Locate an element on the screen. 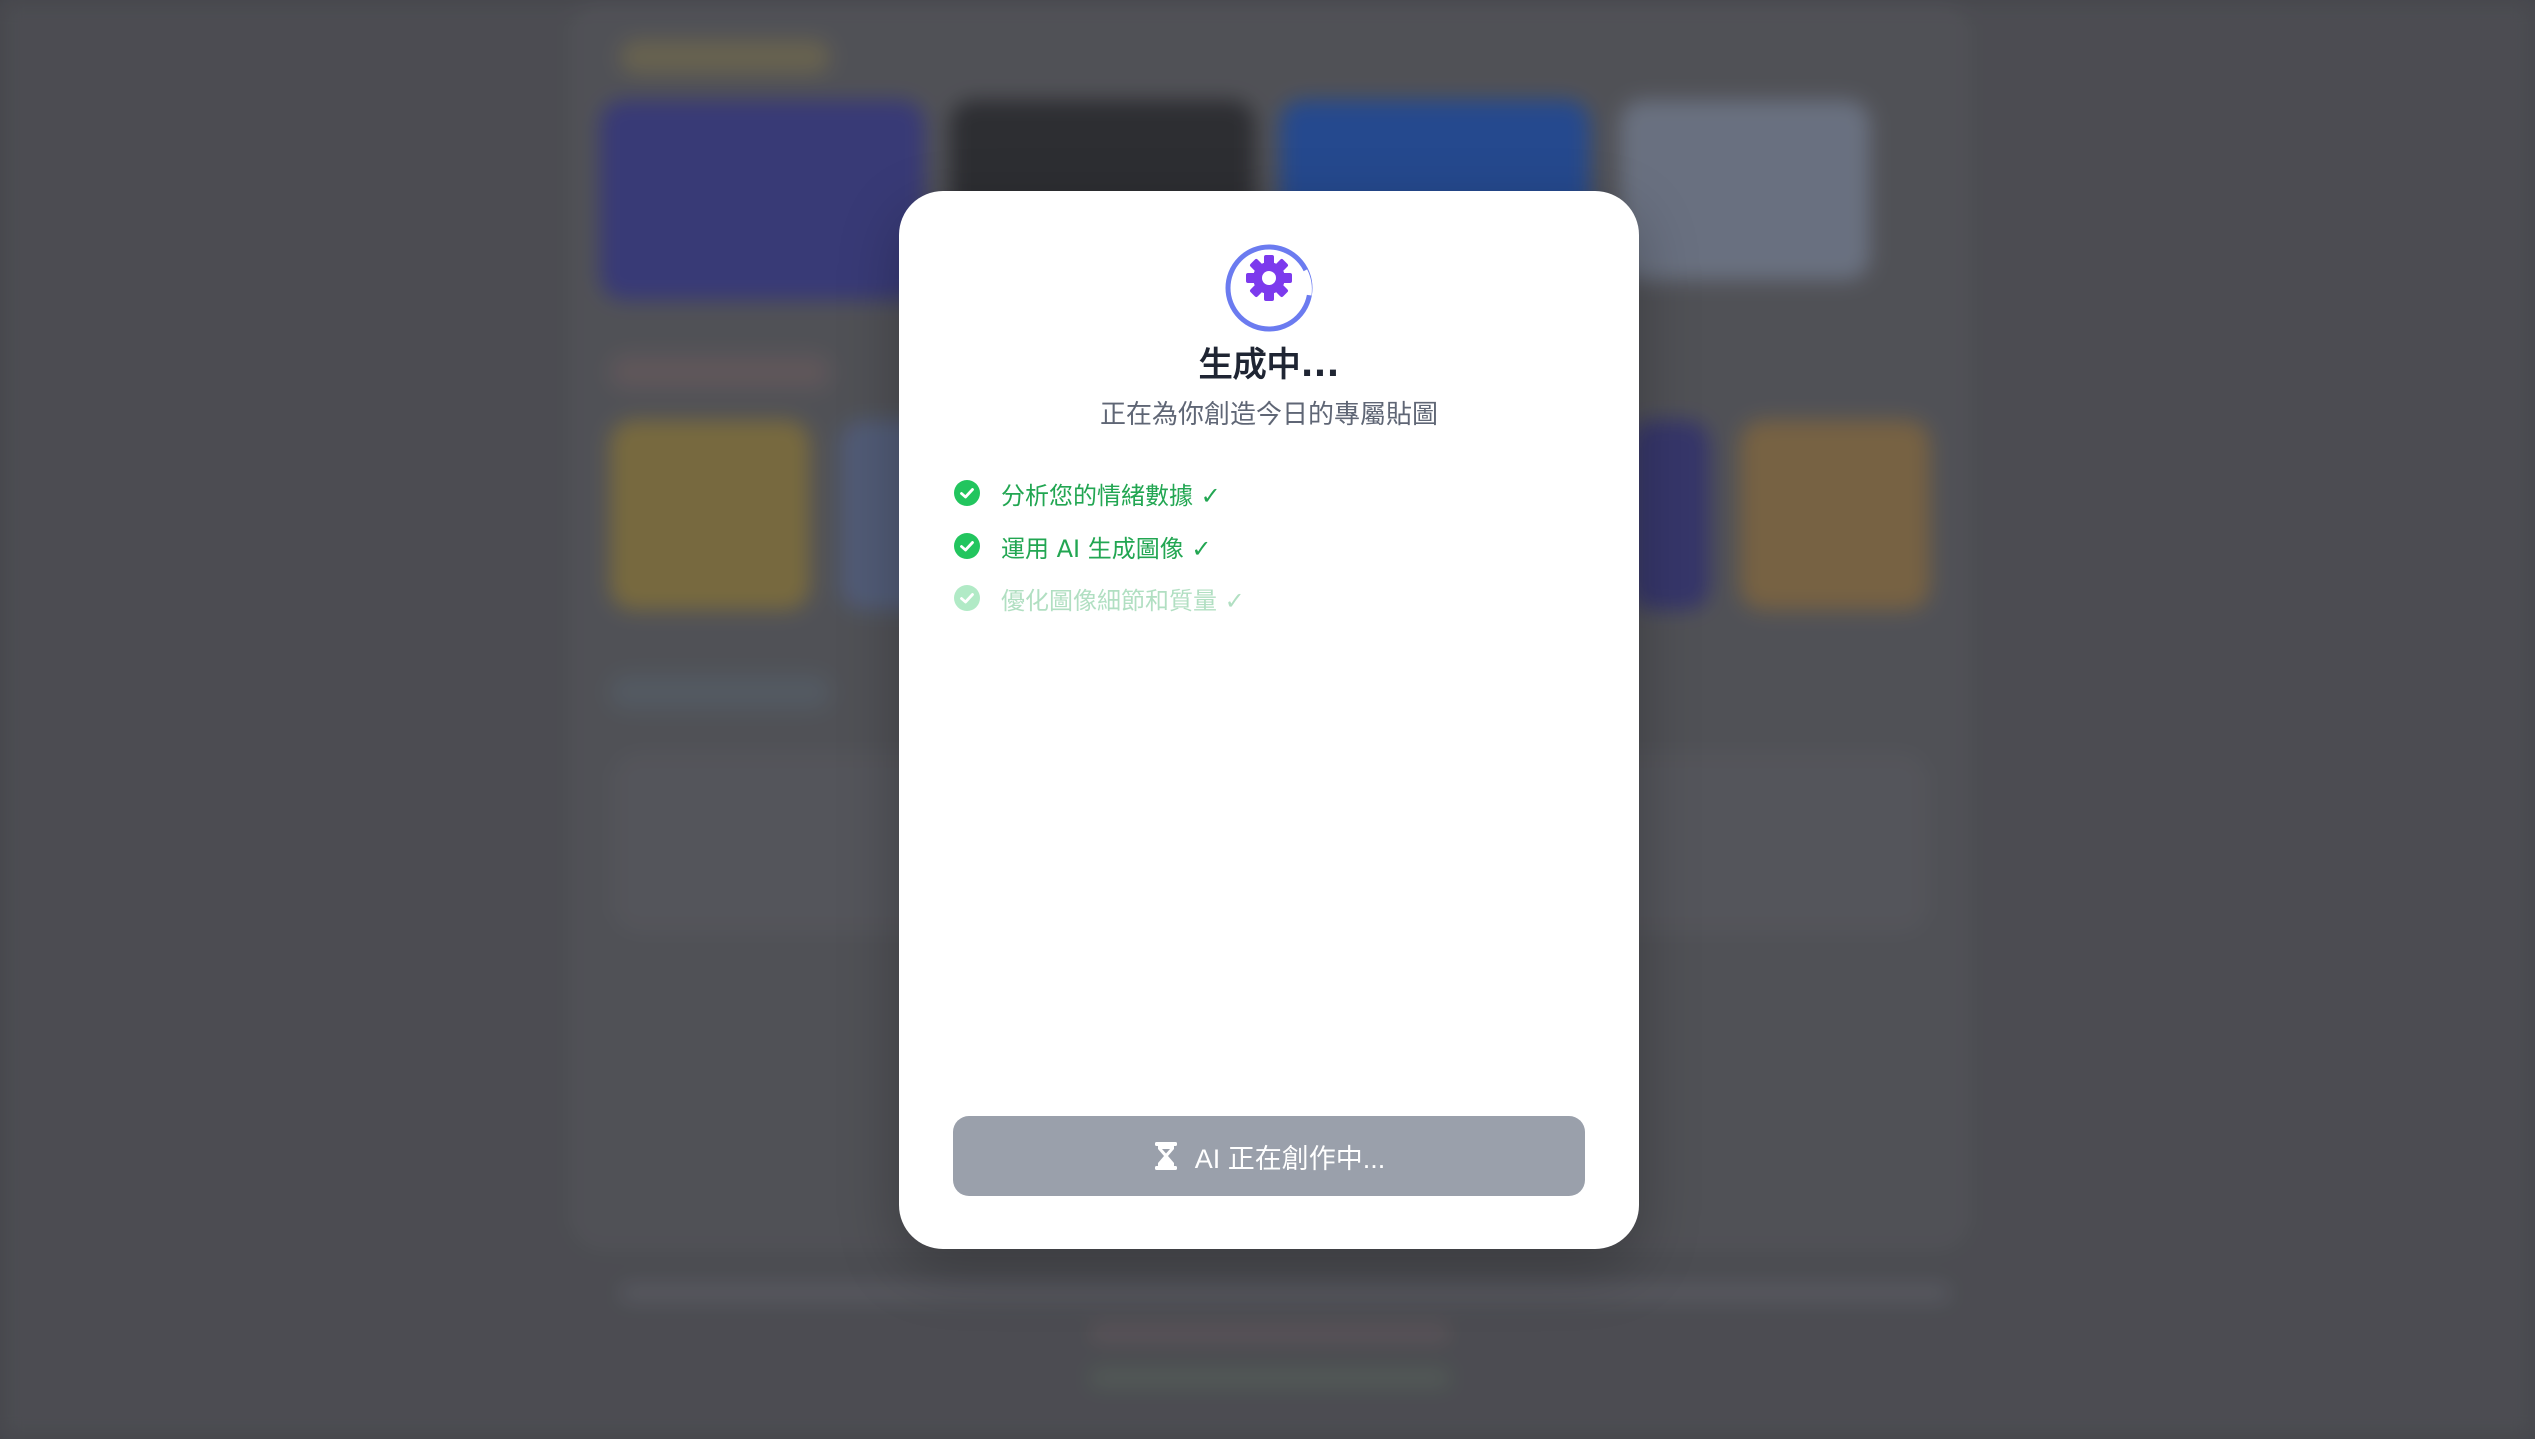 The width and height of the screenshot is (2535, 1439). step-analyze-emotion: 分析您的情緒數據 ✓ is located at coordinates (1087, 493).